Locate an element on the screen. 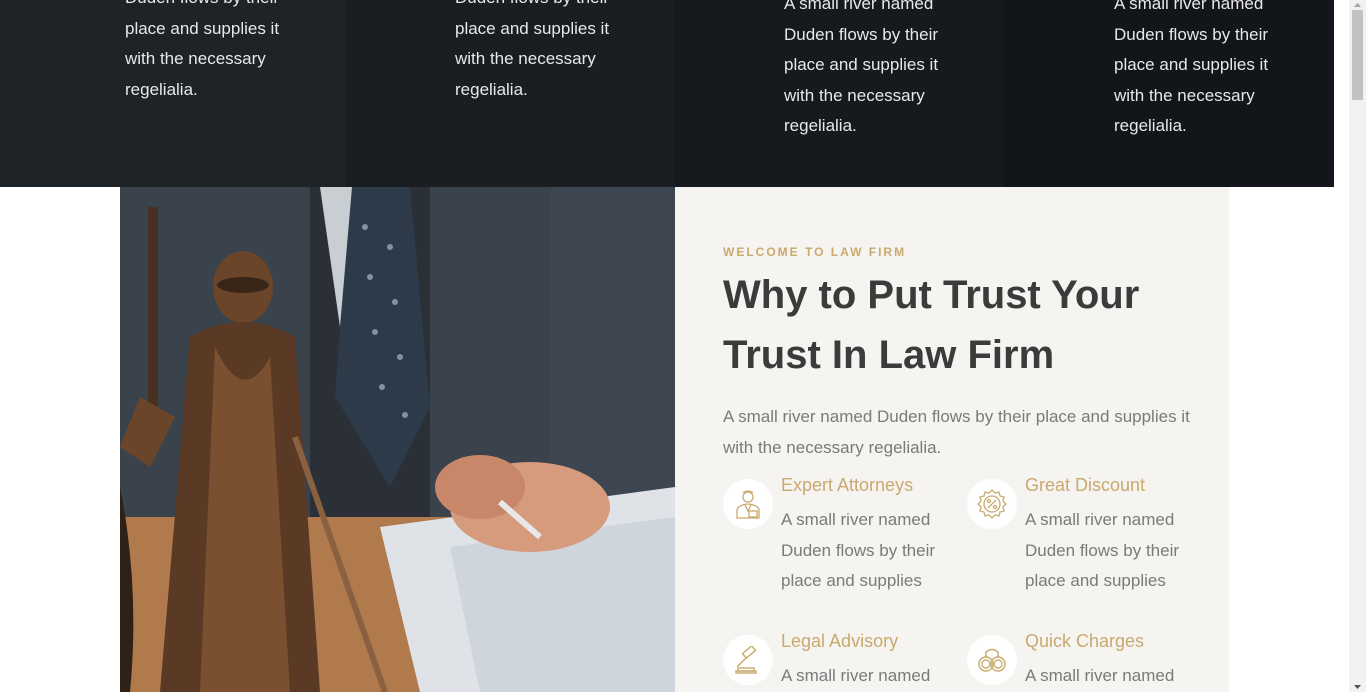 Image resolution: width=1366 pixels, height=692 pixels. attorney-icon is located at coordinates (748, 504).